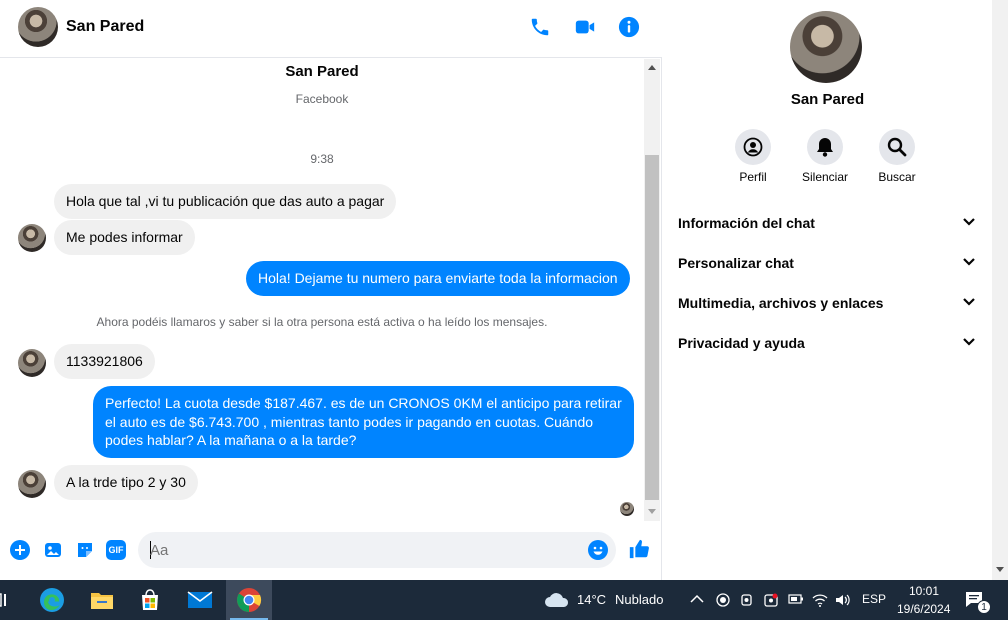  I want to click on scroll-up-arrow, so click(652, 67).